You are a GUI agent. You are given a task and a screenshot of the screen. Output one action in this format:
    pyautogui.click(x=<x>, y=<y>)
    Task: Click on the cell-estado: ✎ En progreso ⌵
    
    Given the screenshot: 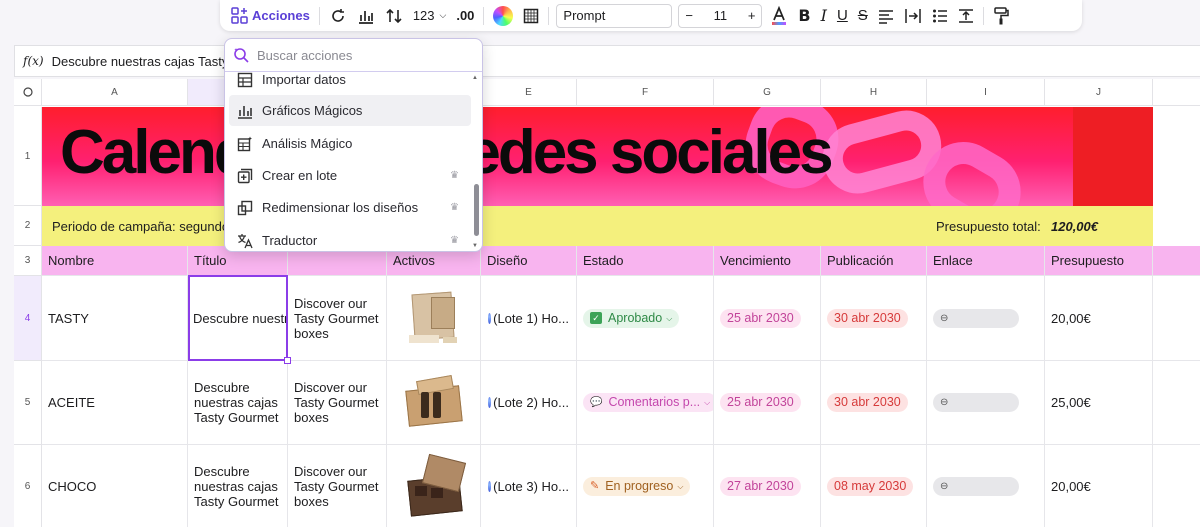 What is the action you would take?
    pyautogui.click(x=645, y=486)
    